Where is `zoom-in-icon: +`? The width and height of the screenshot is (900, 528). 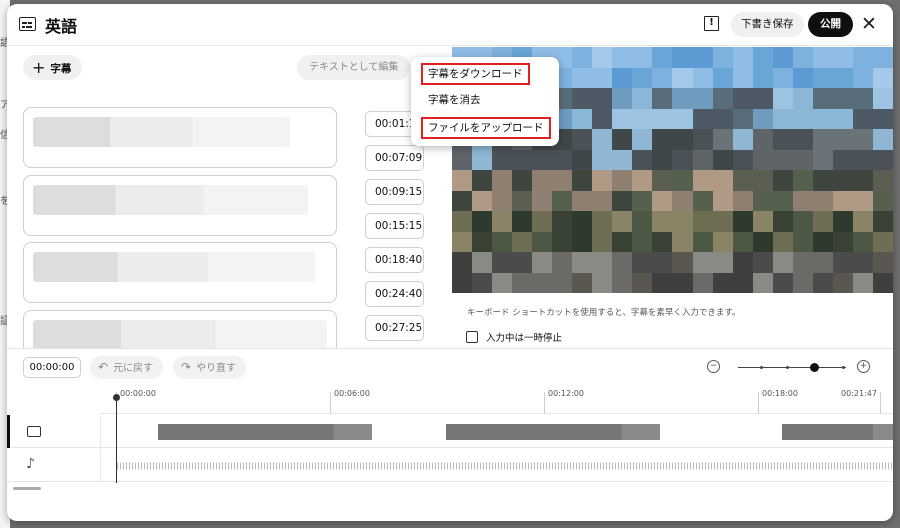 zoom-in-icon: + is located at coordinates (863, 366).